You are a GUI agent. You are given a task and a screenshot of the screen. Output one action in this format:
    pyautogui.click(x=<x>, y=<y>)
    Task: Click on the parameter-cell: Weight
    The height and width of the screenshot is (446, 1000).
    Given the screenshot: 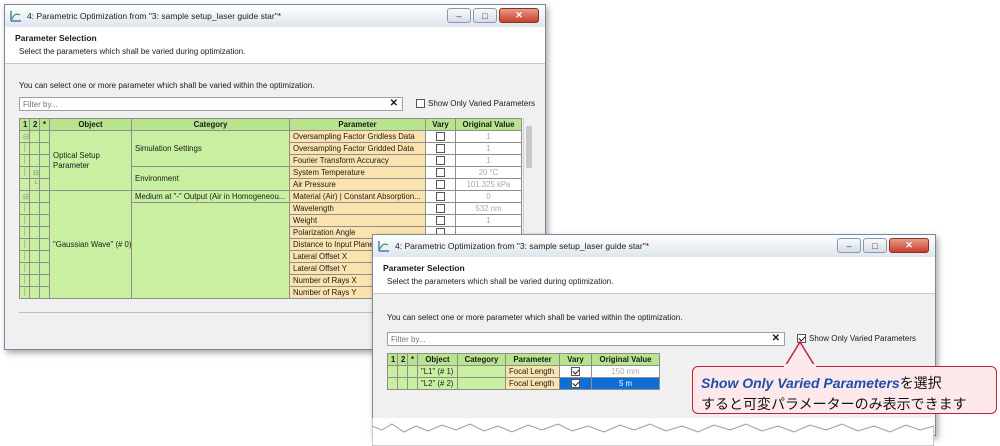 What is the action you would take?
    pyautogui.click(x=357, y=220)
    